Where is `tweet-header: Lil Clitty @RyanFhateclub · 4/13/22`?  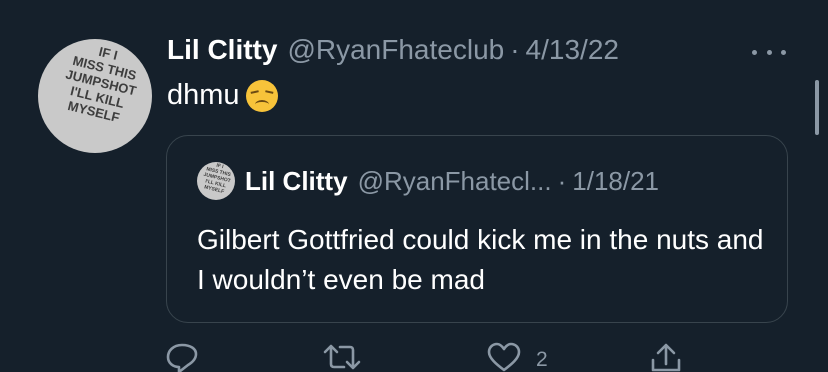
tweet-header: Lil Clitty @RyanFhateclub · 4/13/22 is located at coordinates (393, 54).